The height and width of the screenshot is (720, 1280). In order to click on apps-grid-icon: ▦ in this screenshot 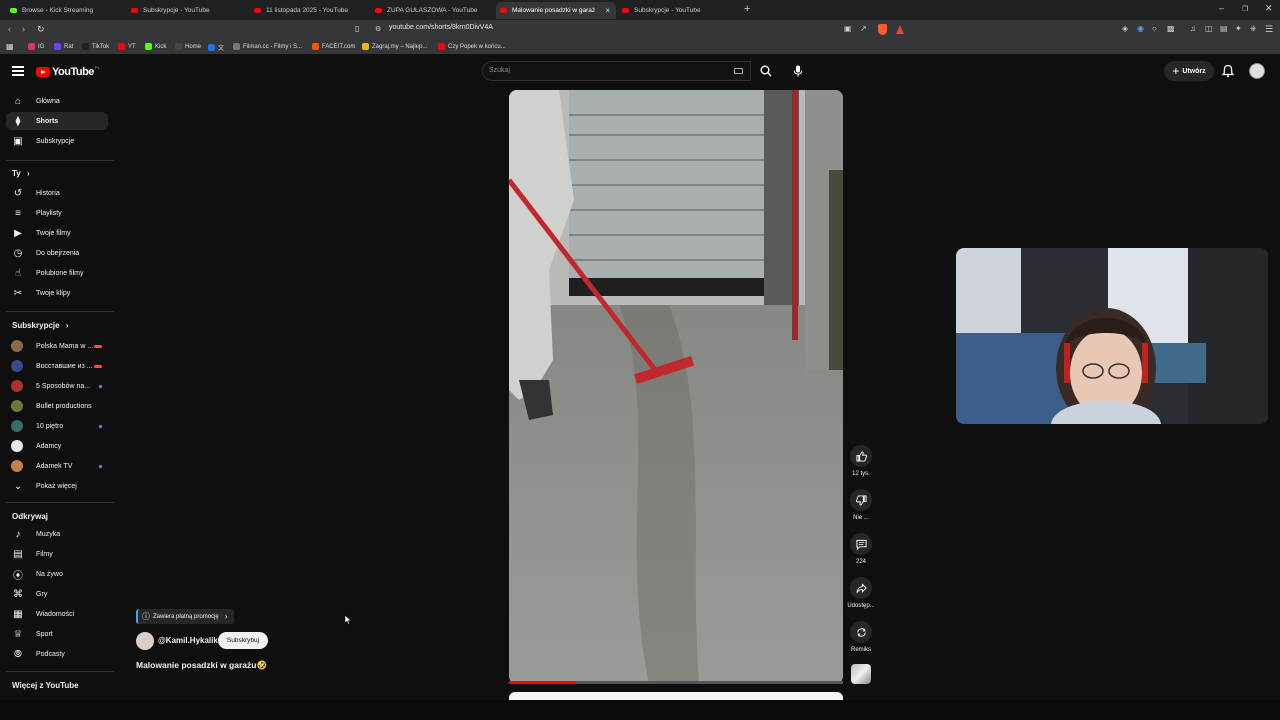, I will do `click(10, 46)`.